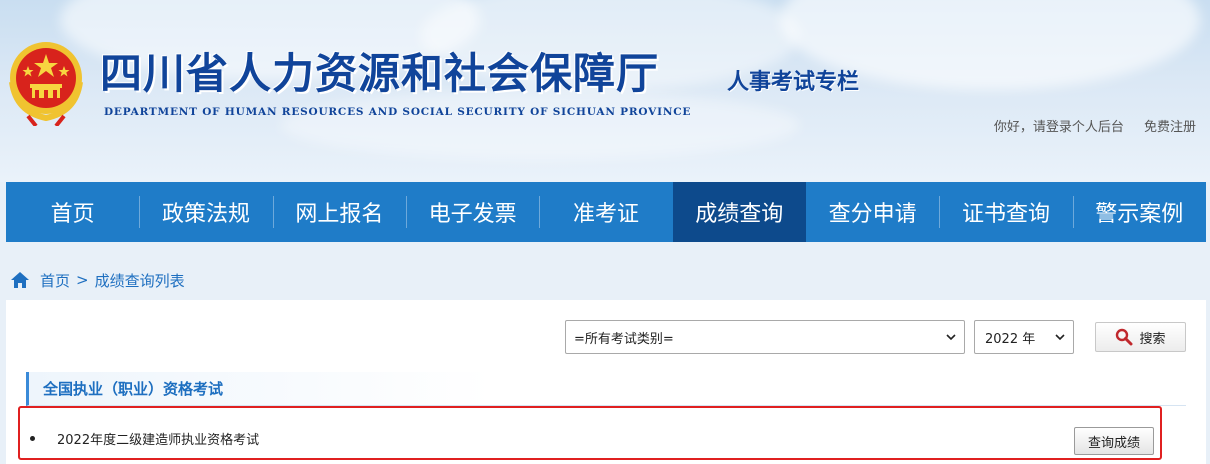 The width and height of the screenshot is (1210, 464). What do you see at coordinates (1139, 212) in the screenshot?
I see `nav-item-warning-cases: 警示案例` at bounding box center [1139, 212].